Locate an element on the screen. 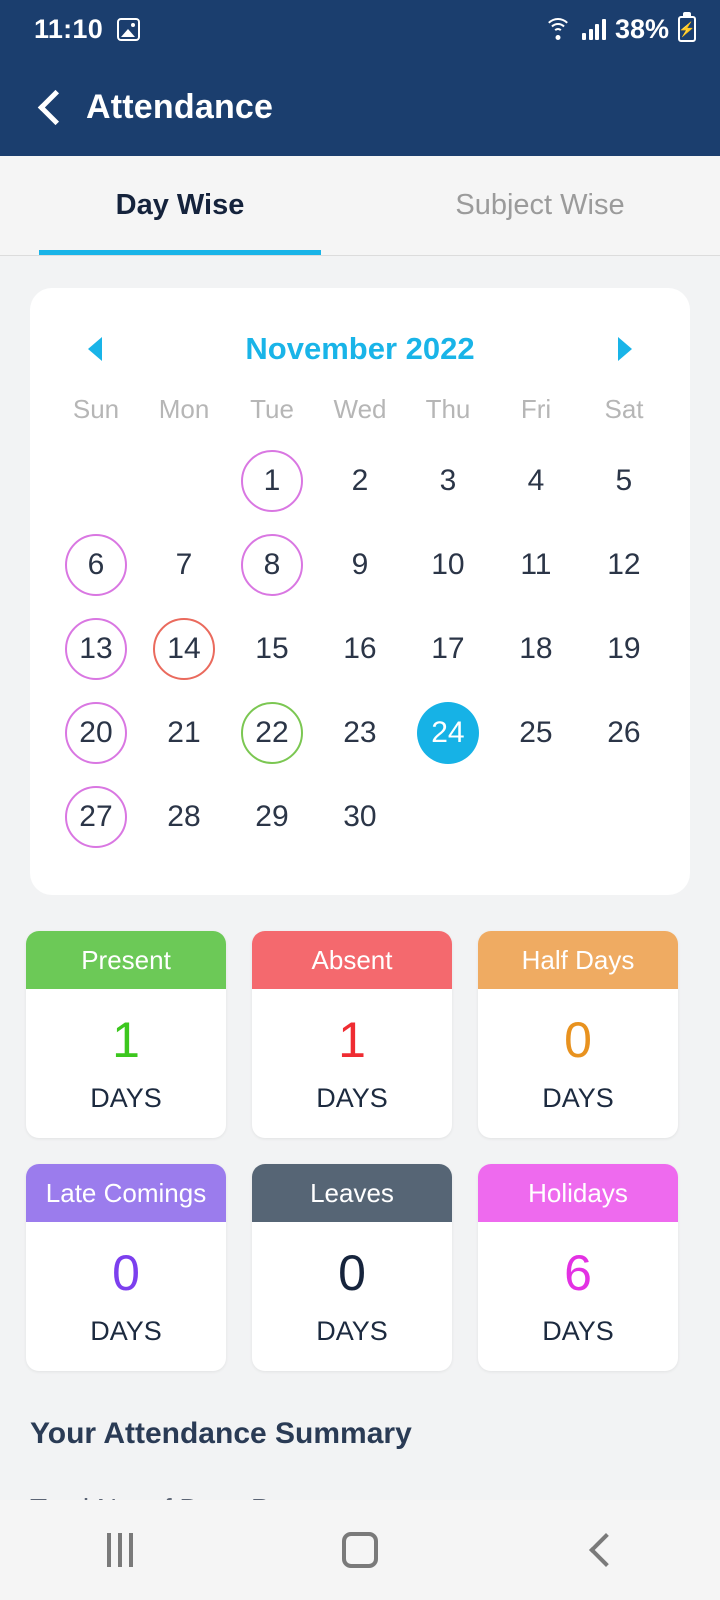 The height and width of the screenshot is (1600, 720). calendar-cell: 8 is located at coordinates (272, 565).